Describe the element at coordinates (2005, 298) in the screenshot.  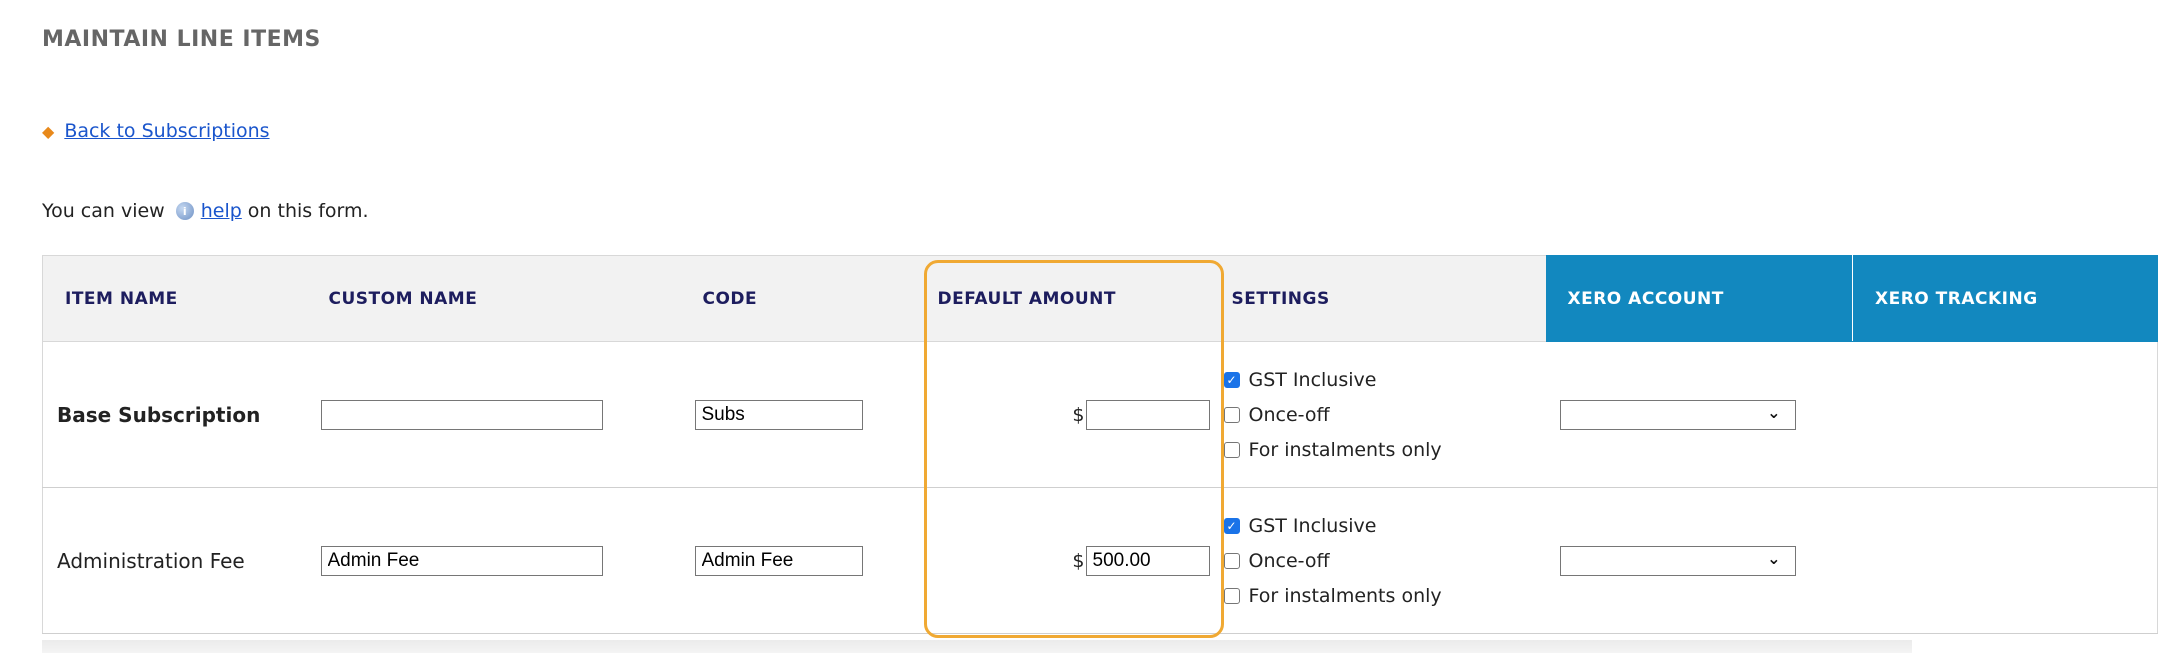
I see `header-xero-tracking: XERO TRACKING` at that location.